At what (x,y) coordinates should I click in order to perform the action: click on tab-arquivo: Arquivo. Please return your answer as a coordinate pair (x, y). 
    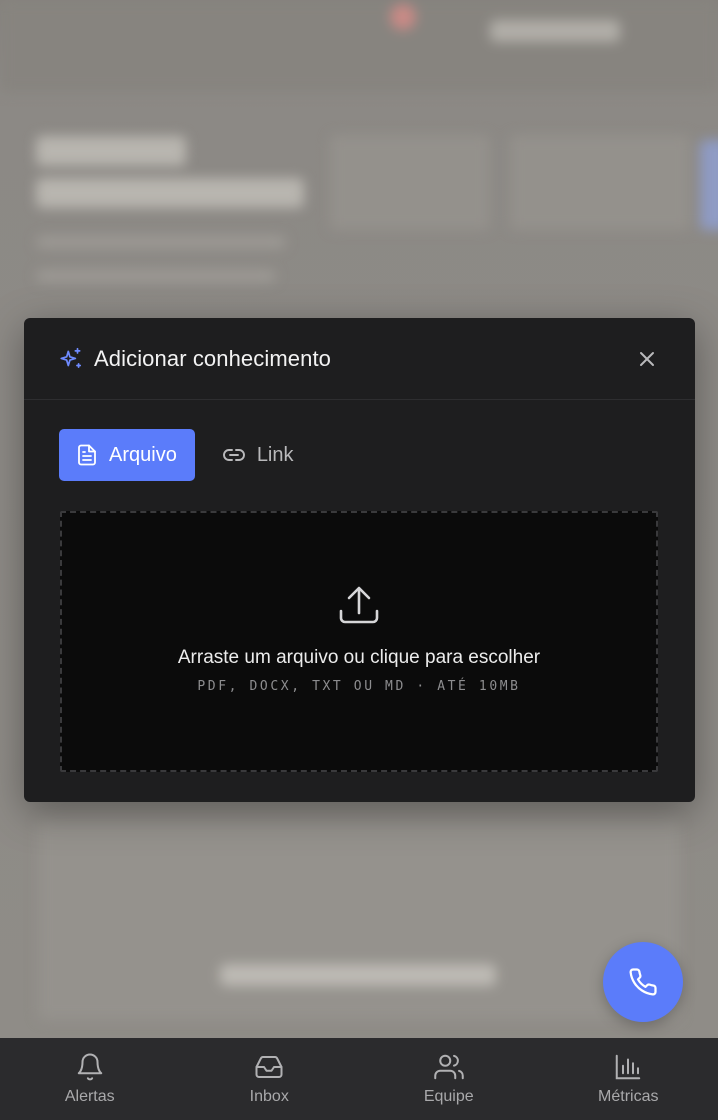
    Looking at the image, I should click on (127, 455).